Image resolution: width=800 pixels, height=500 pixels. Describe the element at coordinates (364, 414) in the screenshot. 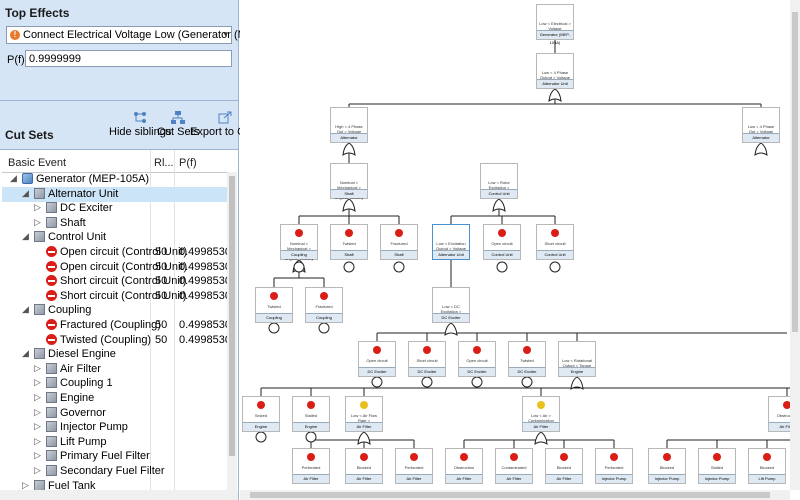

I see `fault-tree-node: Low < Air Flow Rate > Air Filter` at that location.